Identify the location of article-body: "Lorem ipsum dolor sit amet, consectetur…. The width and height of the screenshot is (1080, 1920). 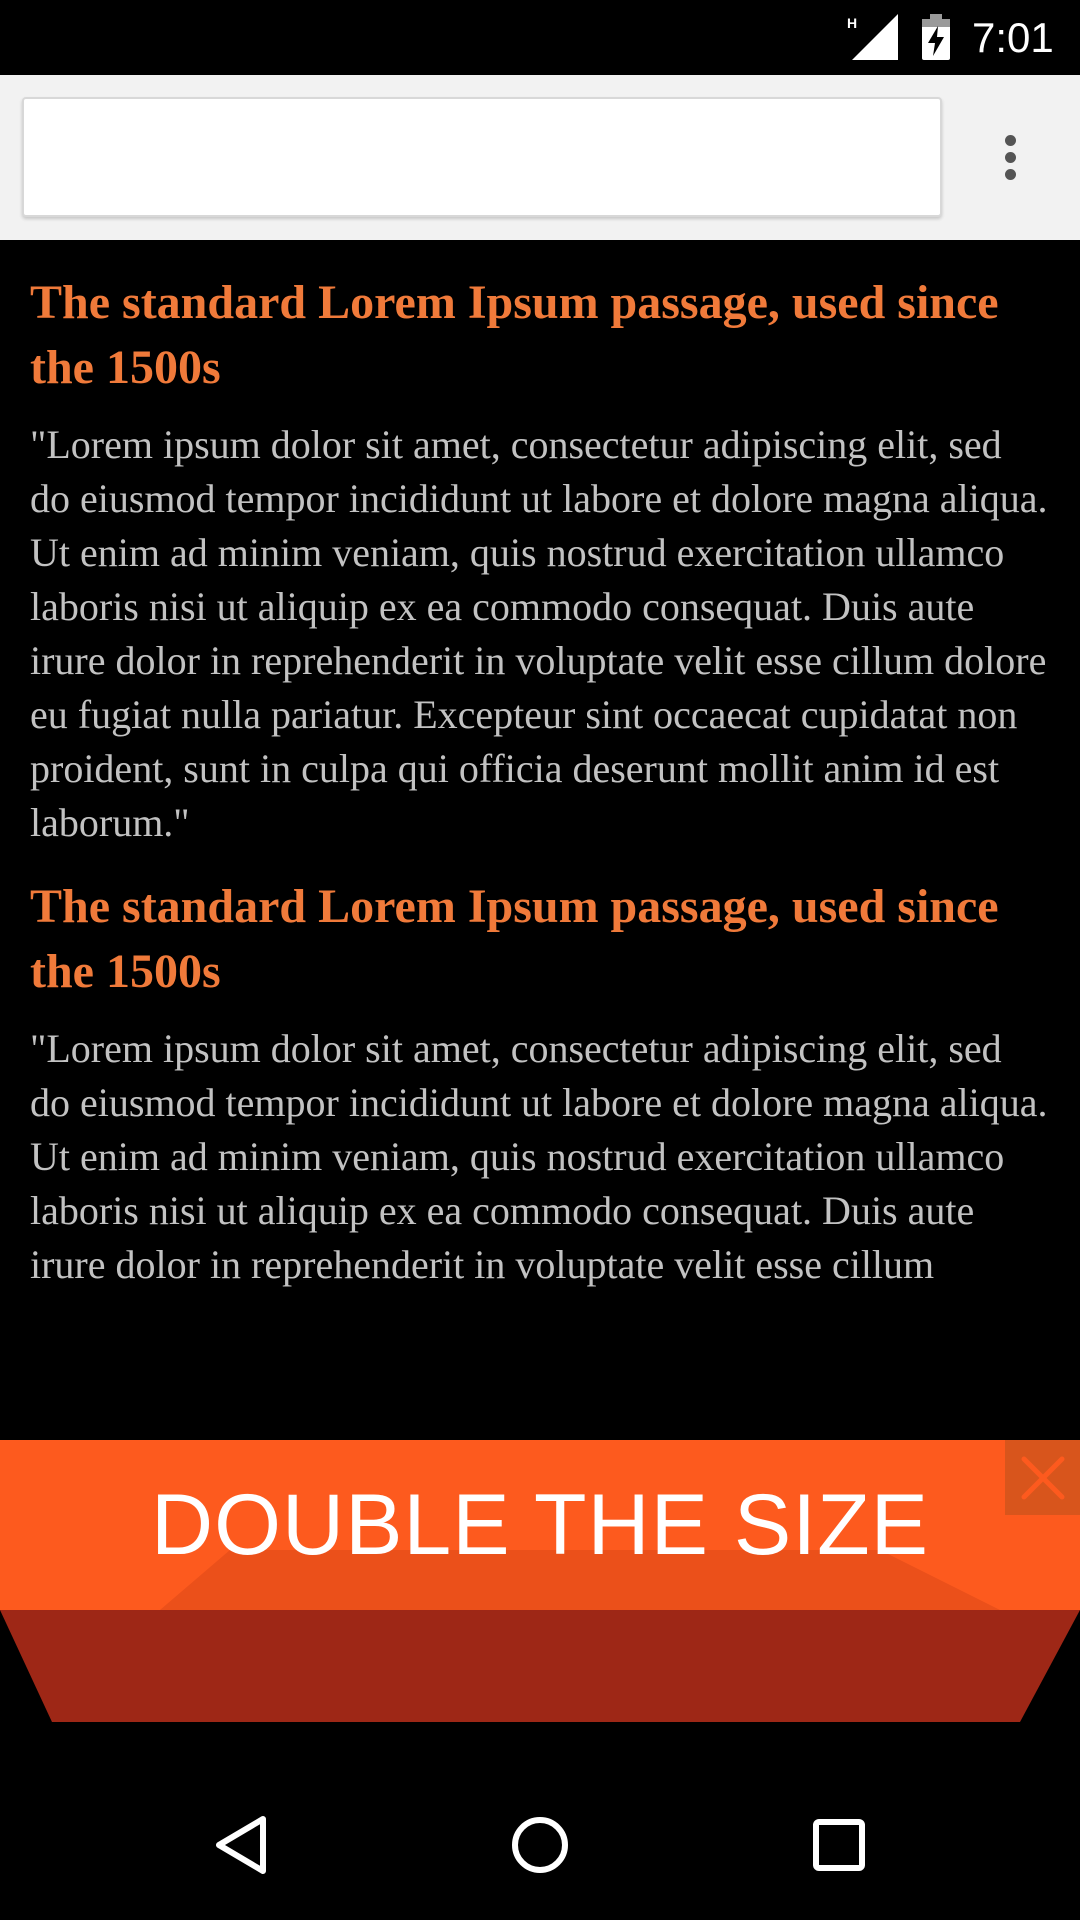
(539, 1156).